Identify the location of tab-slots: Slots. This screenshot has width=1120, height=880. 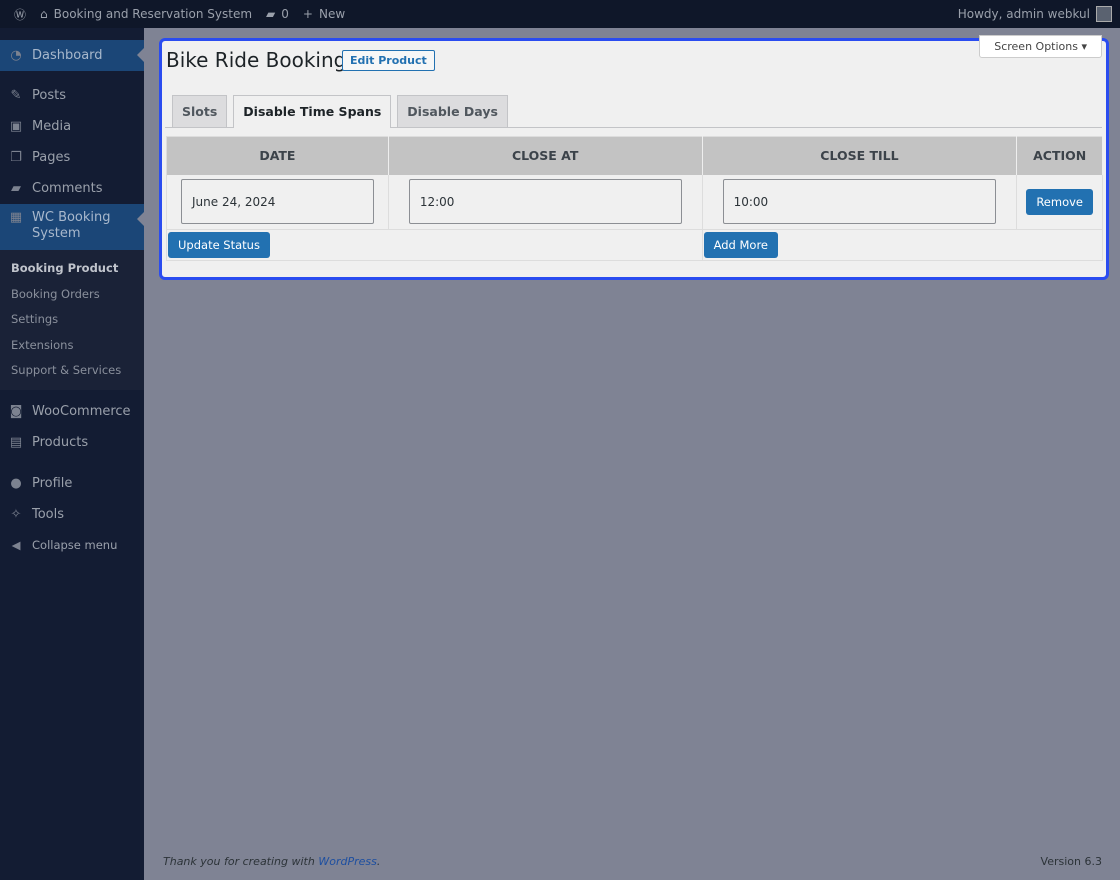
(200, 111).